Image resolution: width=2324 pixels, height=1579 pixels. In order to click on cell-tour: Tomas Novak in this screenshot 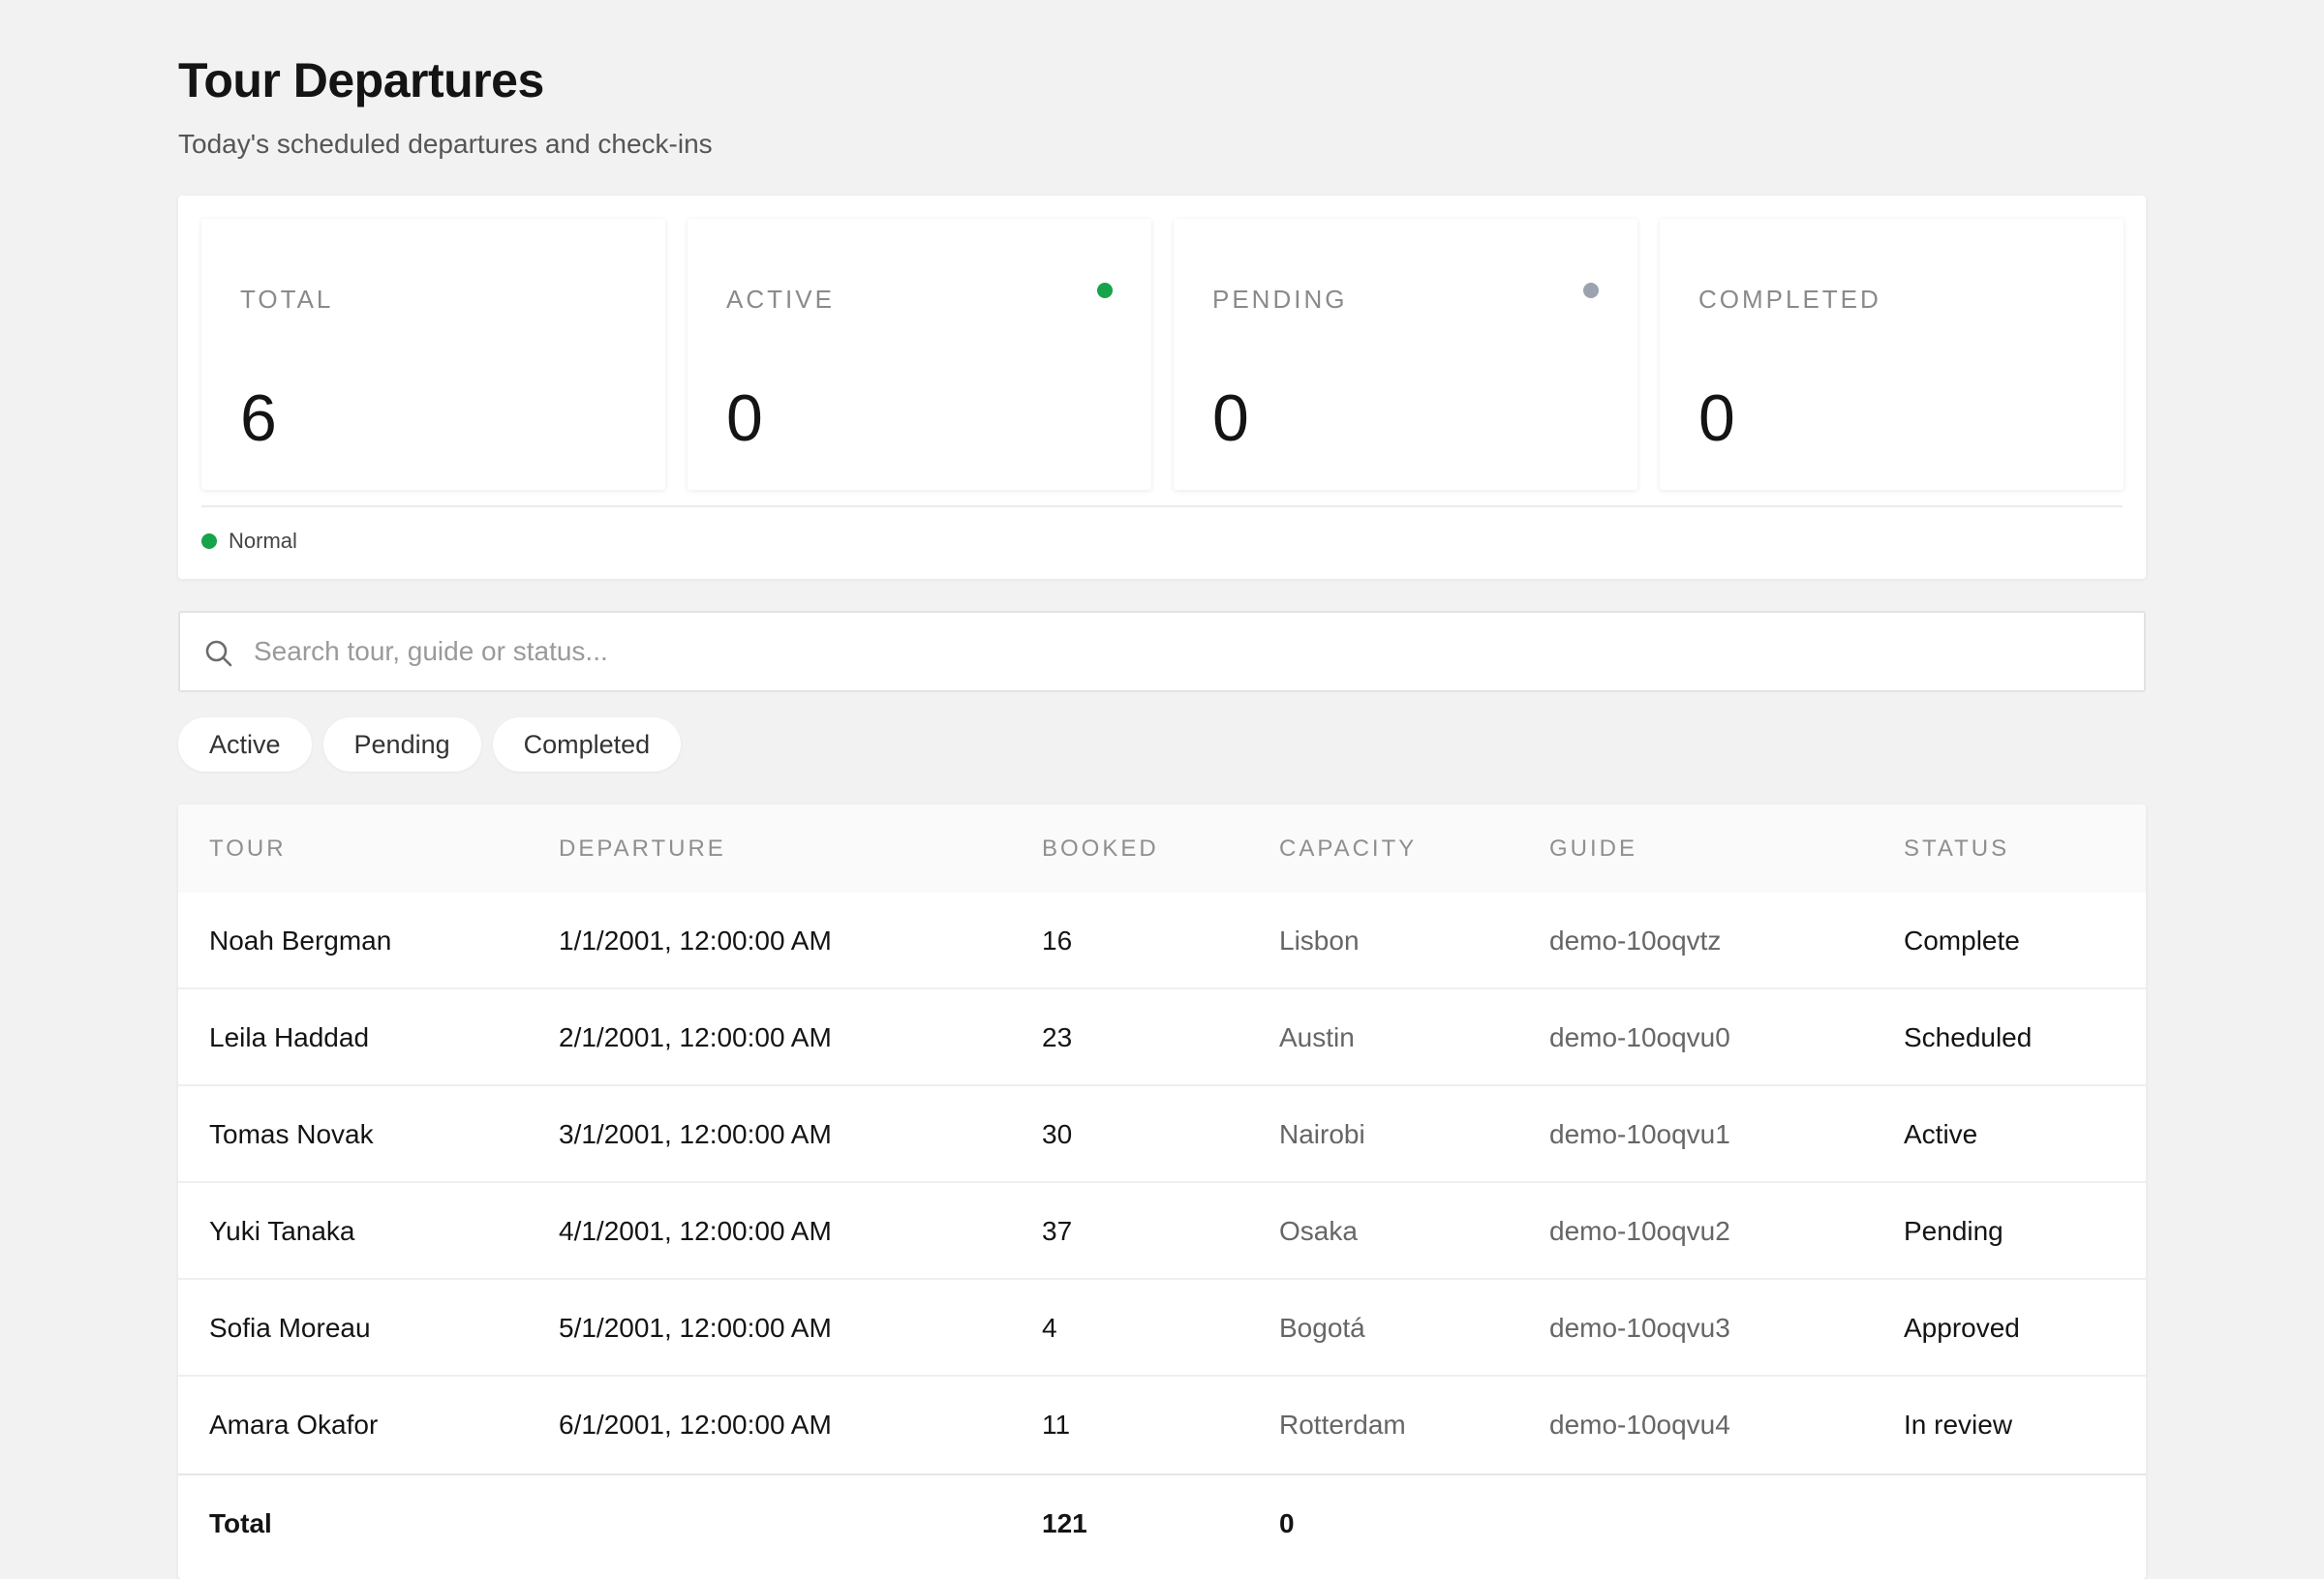, I will do `click(291, 1134)`.